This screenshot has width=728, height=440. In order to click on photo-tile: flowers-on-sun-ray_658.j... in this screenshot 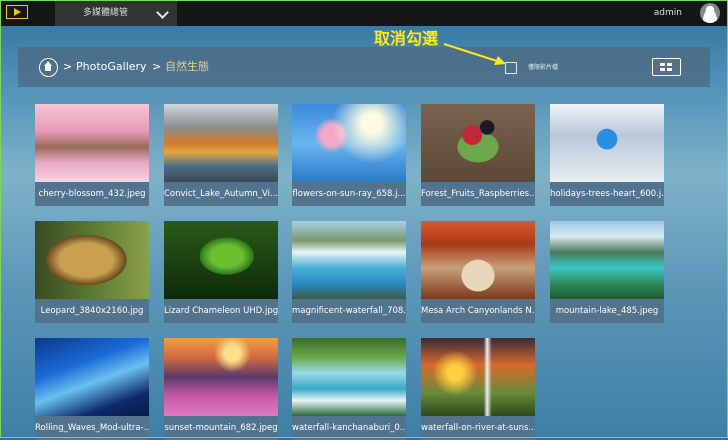, I will do `click(349, 155)`.